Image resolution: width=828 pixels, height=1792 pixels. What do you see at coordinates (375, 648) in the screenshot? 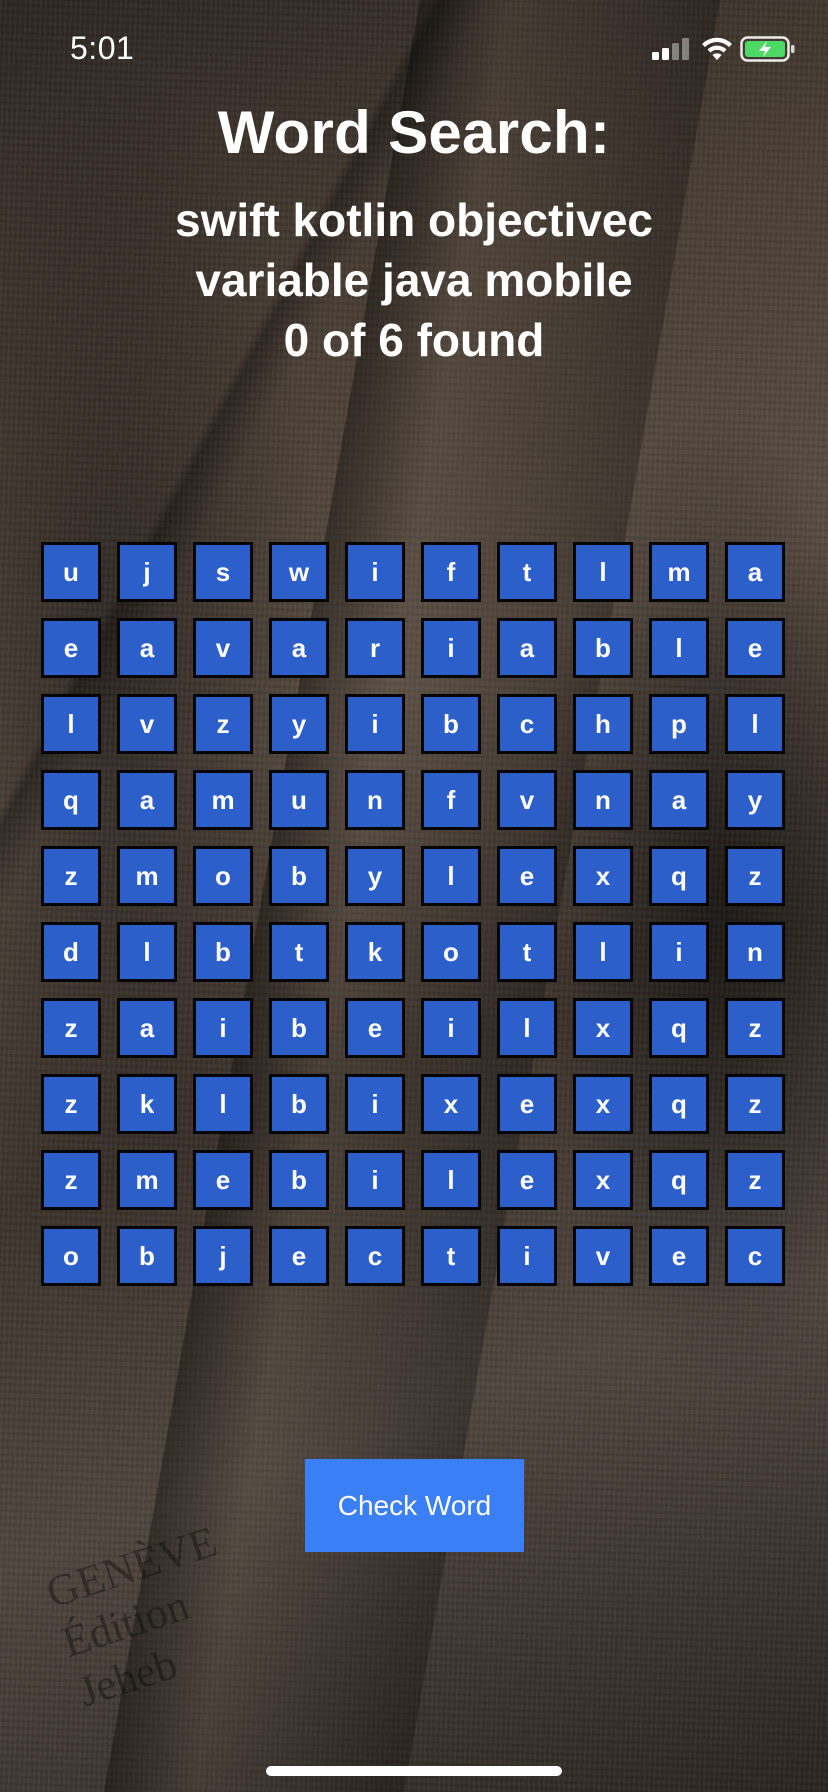
I see `grid-cell: r` at bounding box center [375, 648].